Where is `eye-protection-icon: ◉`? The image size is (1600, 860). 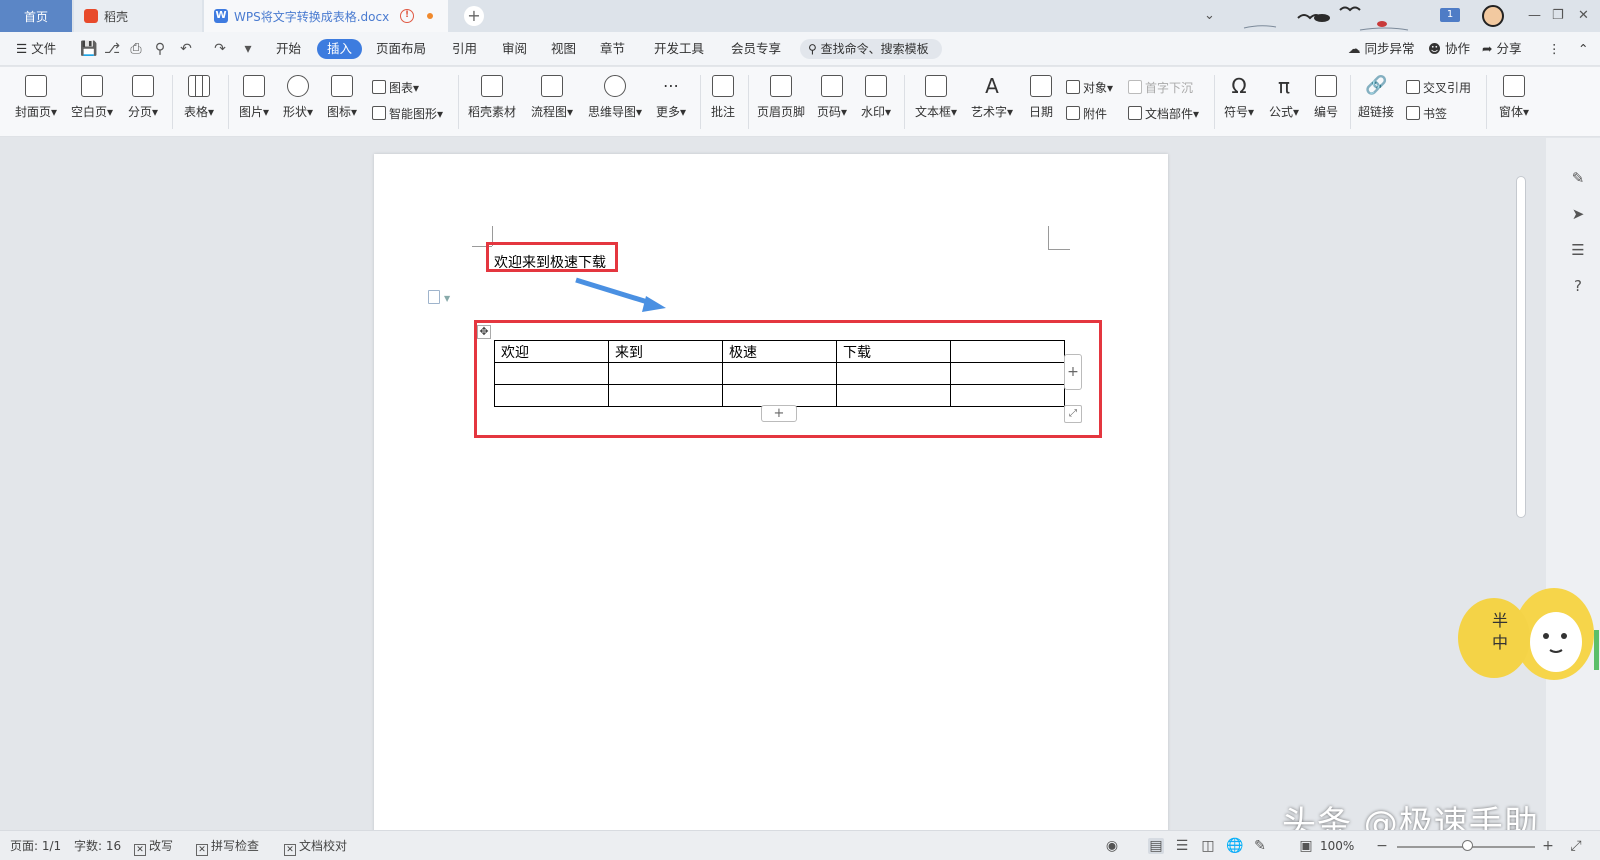 eye-protection-icon: ◉ is located at coordinates (1112, 846).